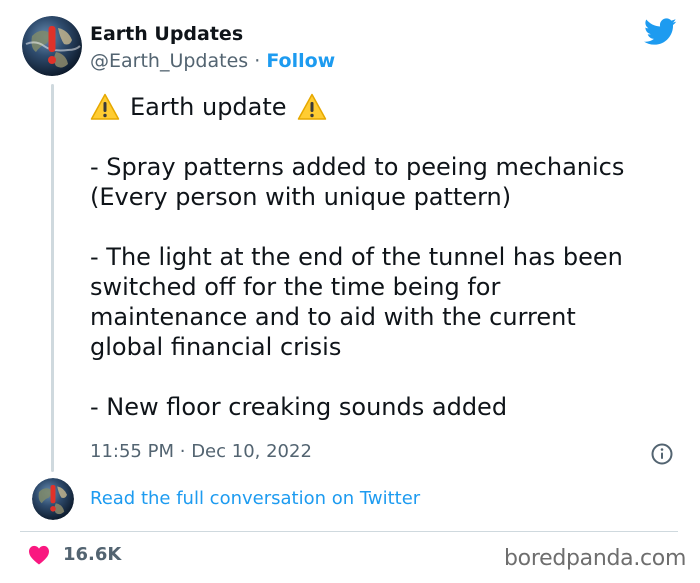 The image size is (700, 583). What do you see at coordinates (662, 454) in the screenshot?
I see `info-icon` at bounding box center [662, 454].